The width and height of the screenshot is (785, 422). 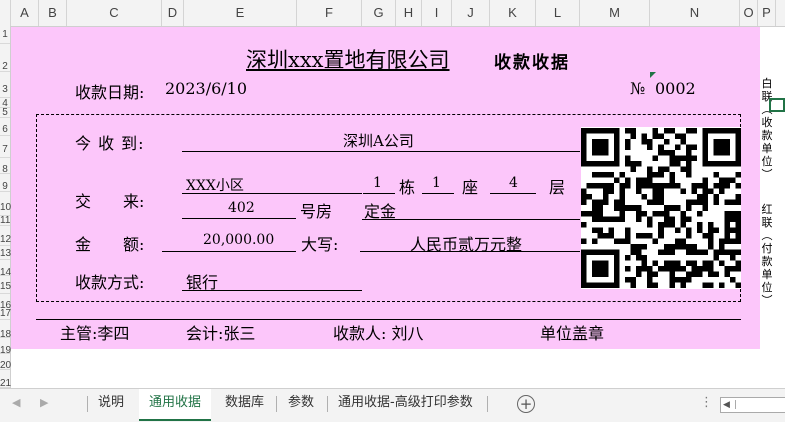 What do you see at coordinates (377, 183) in the screenshot?
I see `building-value: 1` at bounding box center [377, 183].